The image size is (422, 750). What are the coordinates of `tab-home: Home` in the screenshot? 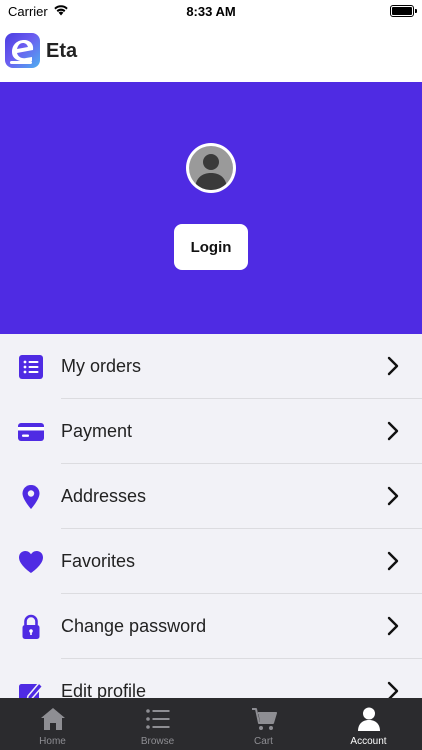 It's located at (52, 724).